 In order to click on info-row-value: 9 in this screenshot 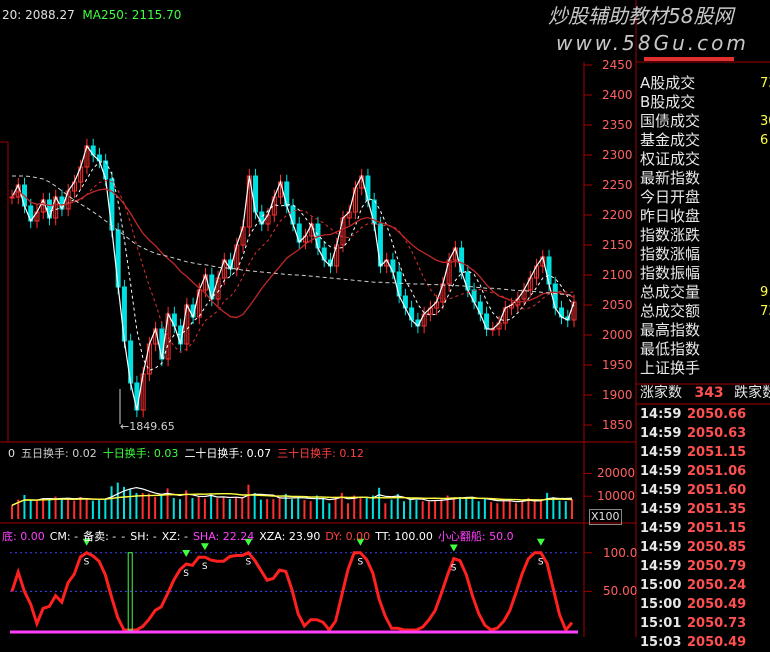, I will do `click(764, 292)`.